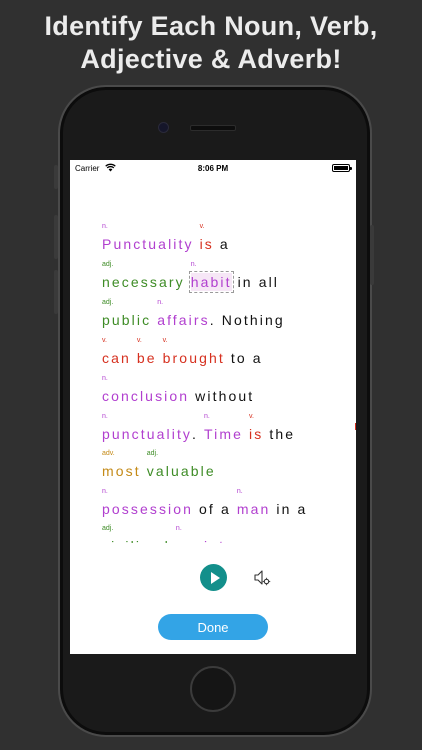  Describe the element at coordinates (148, 509) in the screenshot. I see `word-text: possession` at that location.